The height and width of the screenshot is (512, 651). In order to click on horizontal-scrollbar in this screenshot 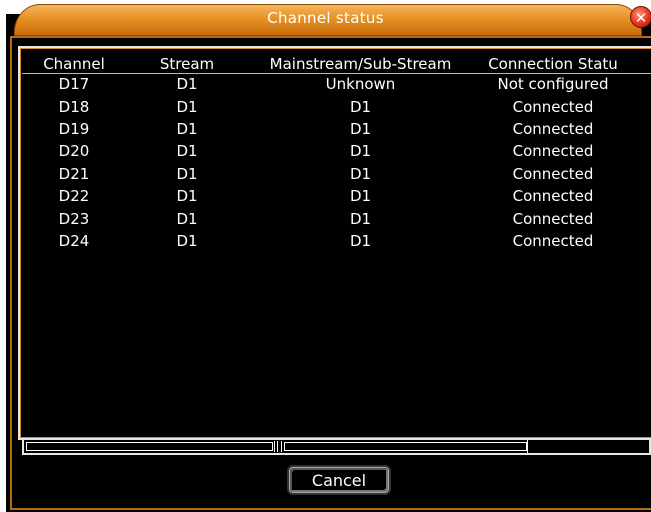, I will do `click(336, 446)`.